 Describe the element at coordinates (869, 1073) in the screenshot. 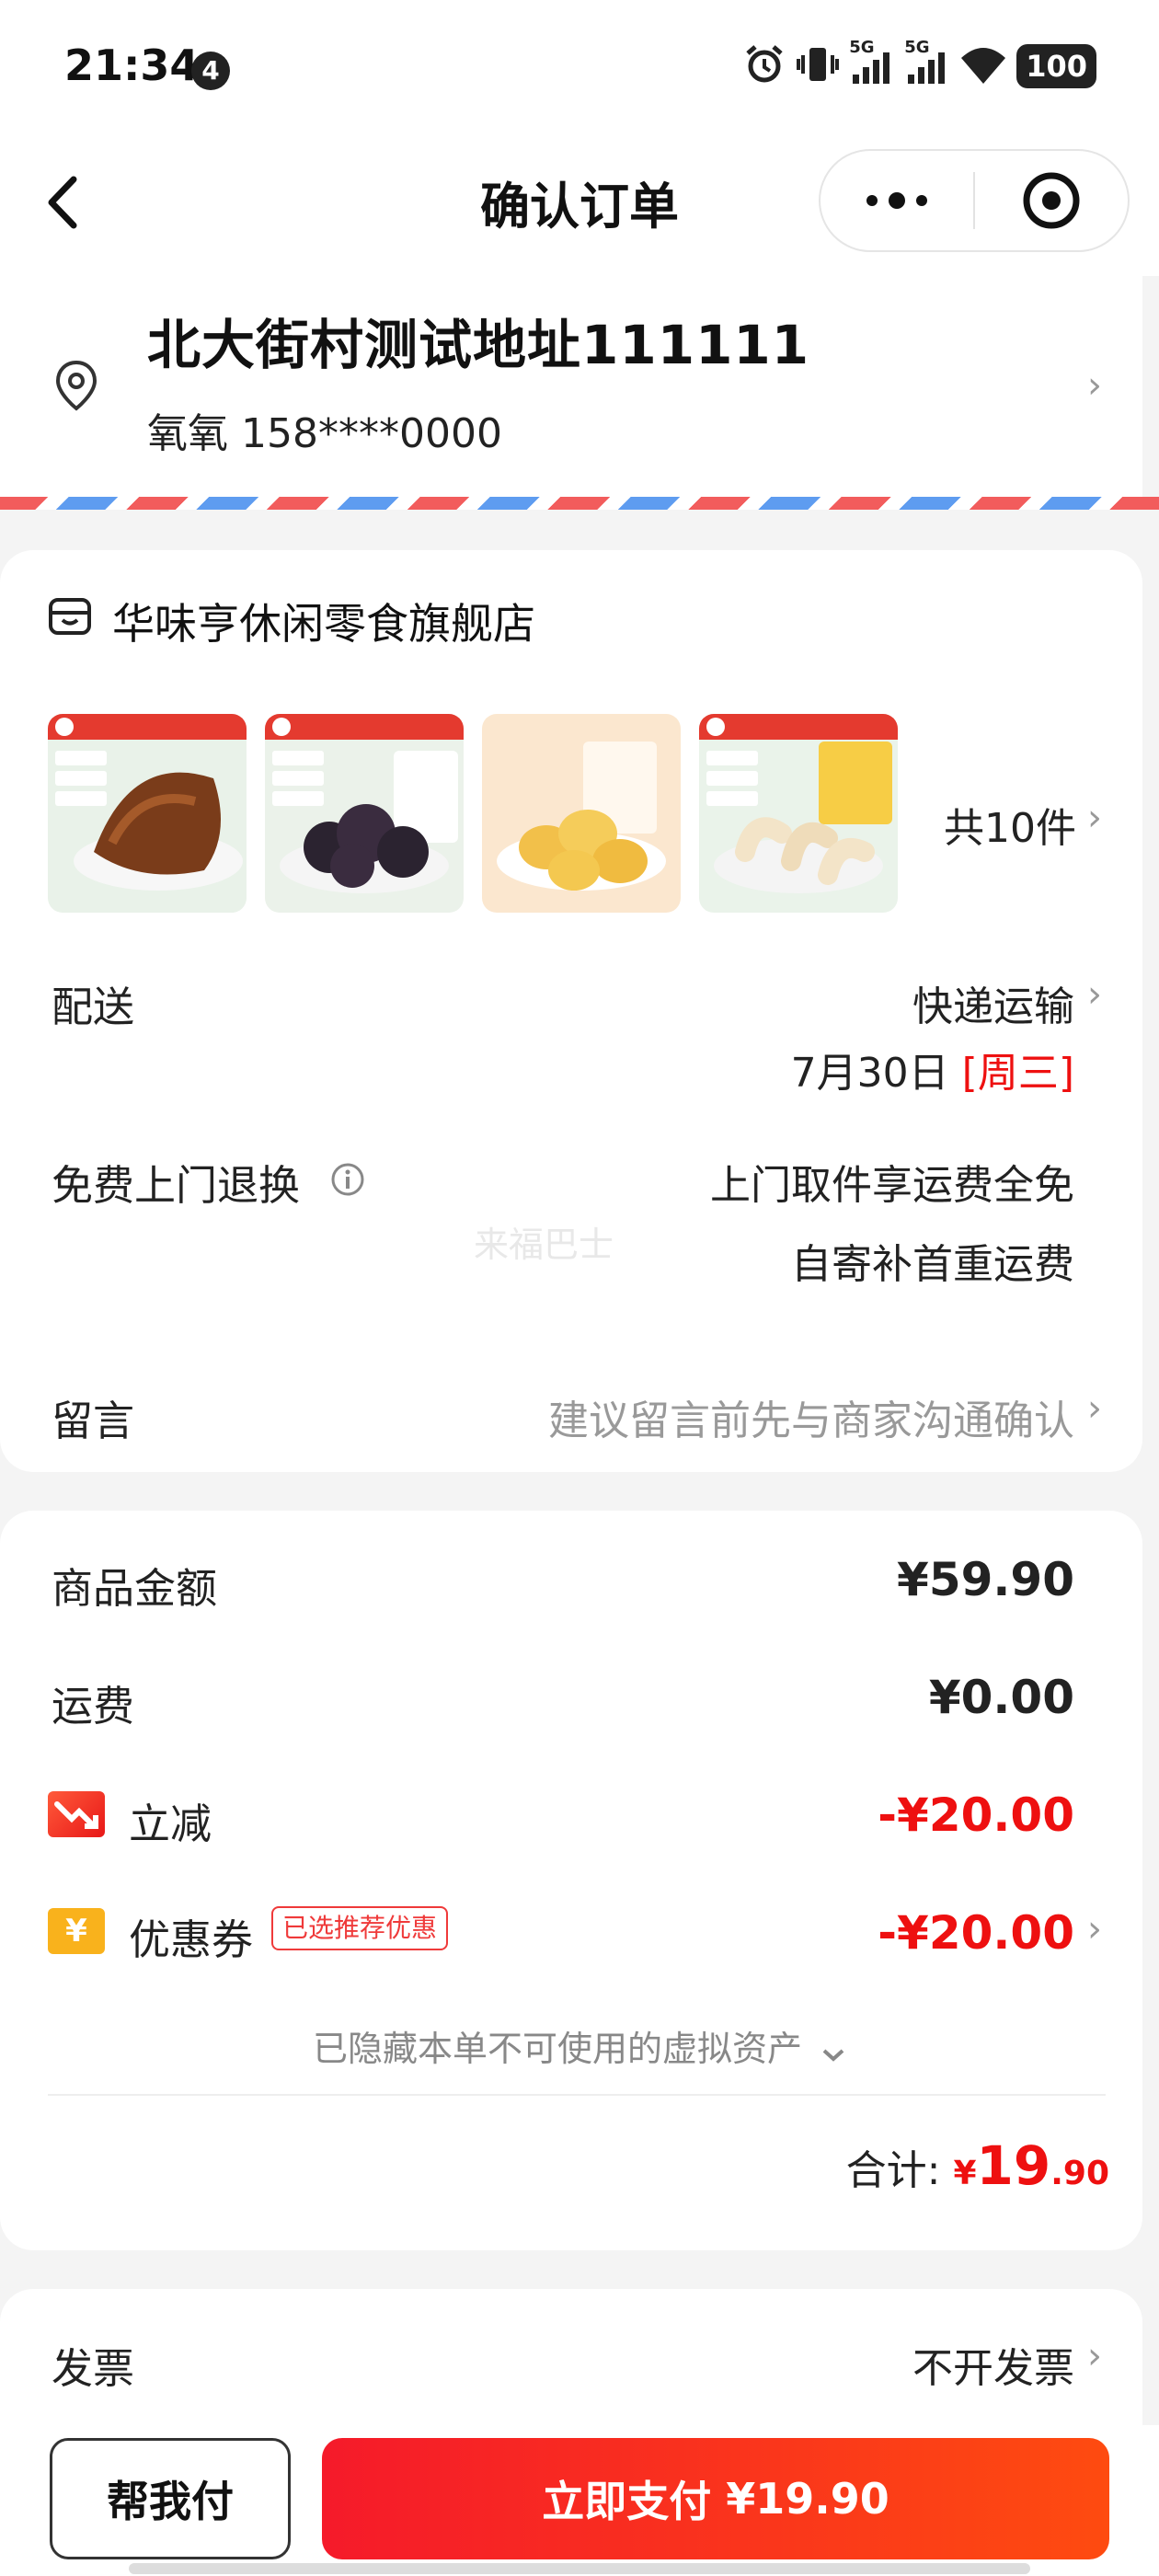

I see `delivery-date: 7月30日` at that location.